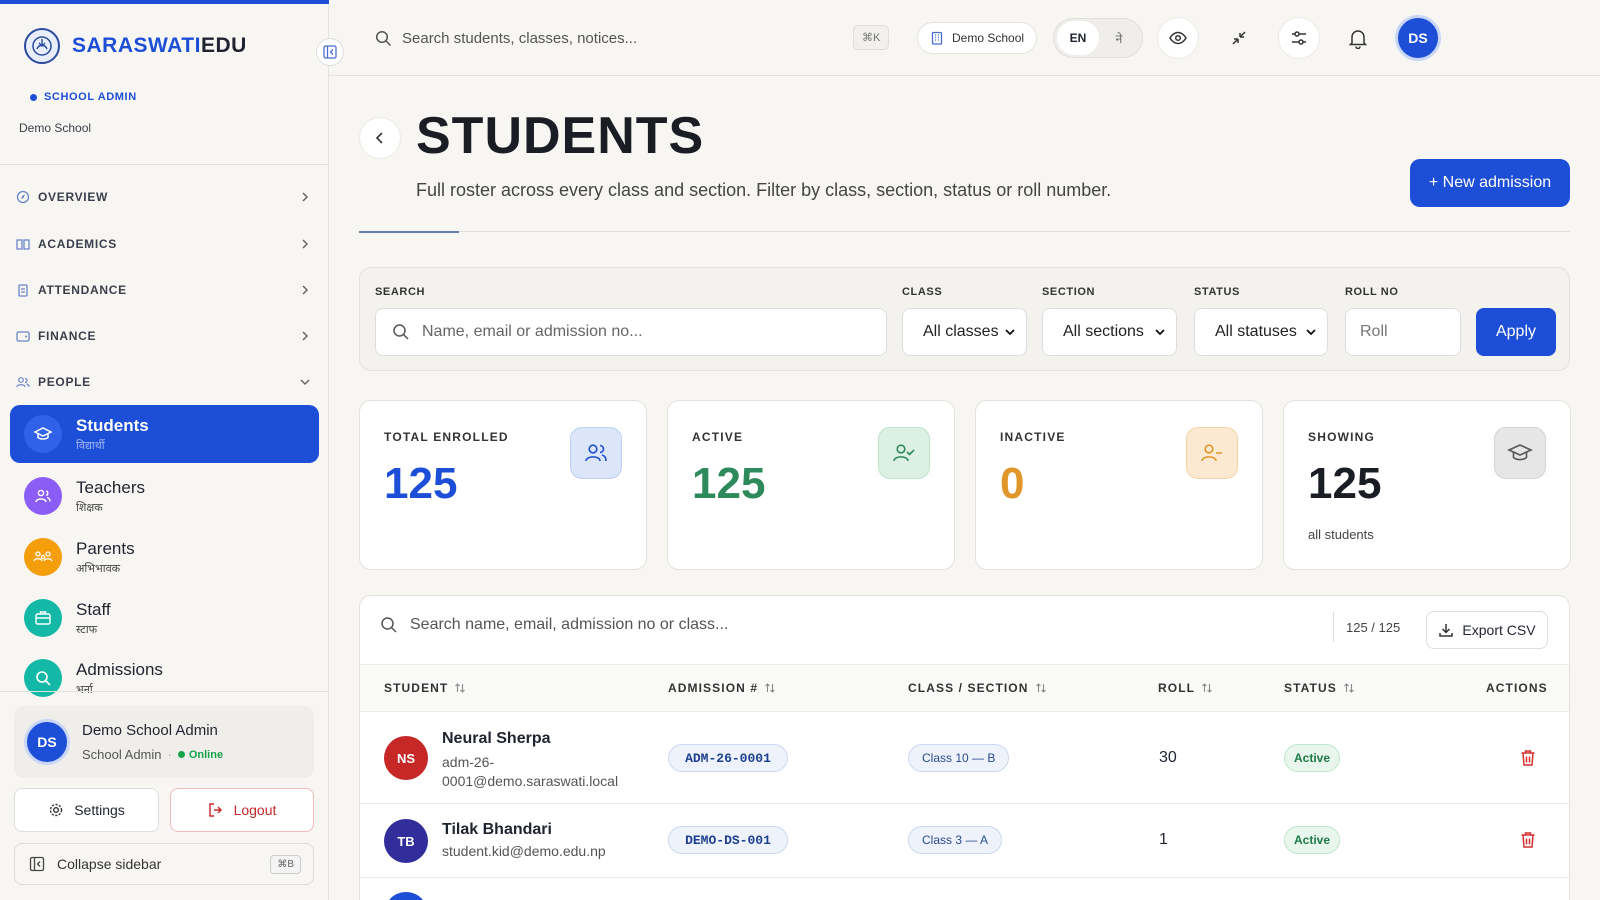 The height and width of the screenshot is (900, 1600). I want to click on nav-group-label: FINANCE, so click(67, 336).